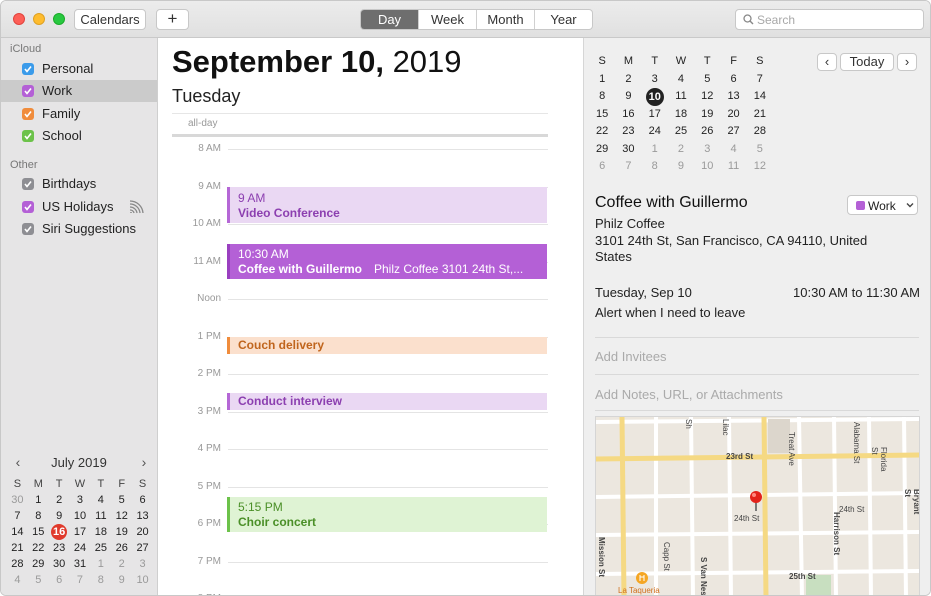 Image resolution: width=931 pixels, height=596 pixels. What do you see at coordinates (142, 532) in the screenshot?
I see `mini-month-day: 20` at bounding box center [142, 532].